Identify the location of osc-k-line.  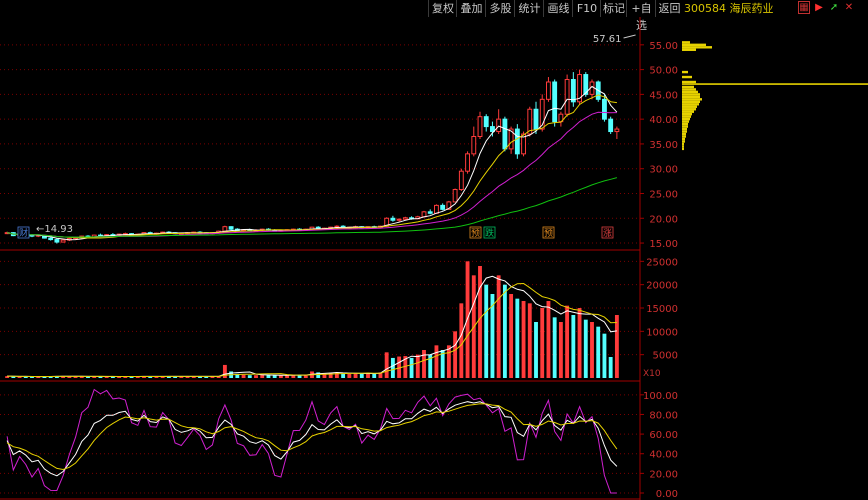
(312, 439).